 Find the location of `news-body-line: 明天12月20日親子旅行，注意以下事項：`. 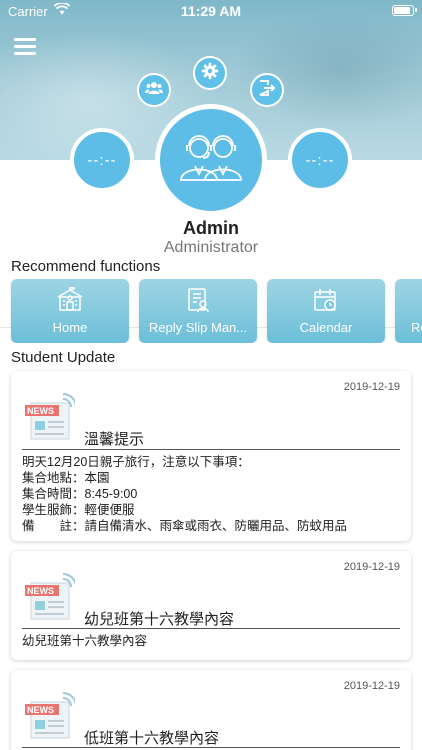

news-body-line: 明天12月20日親子旅行，注意以下事項： is located at coordinates (136, 462).